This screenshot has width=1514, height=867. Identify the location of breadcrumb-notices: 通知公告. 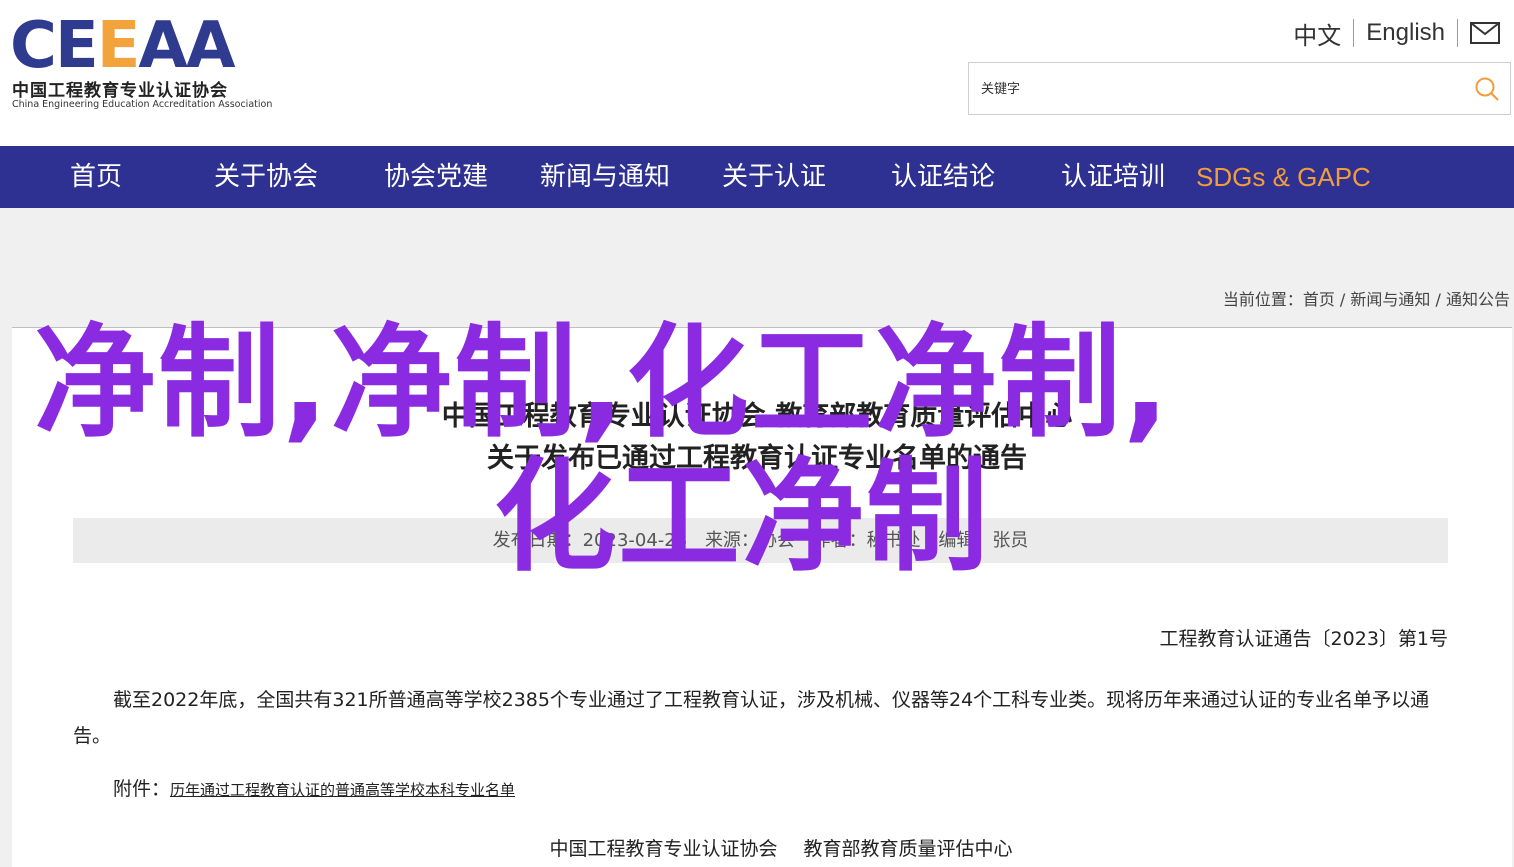
(1478, 299).